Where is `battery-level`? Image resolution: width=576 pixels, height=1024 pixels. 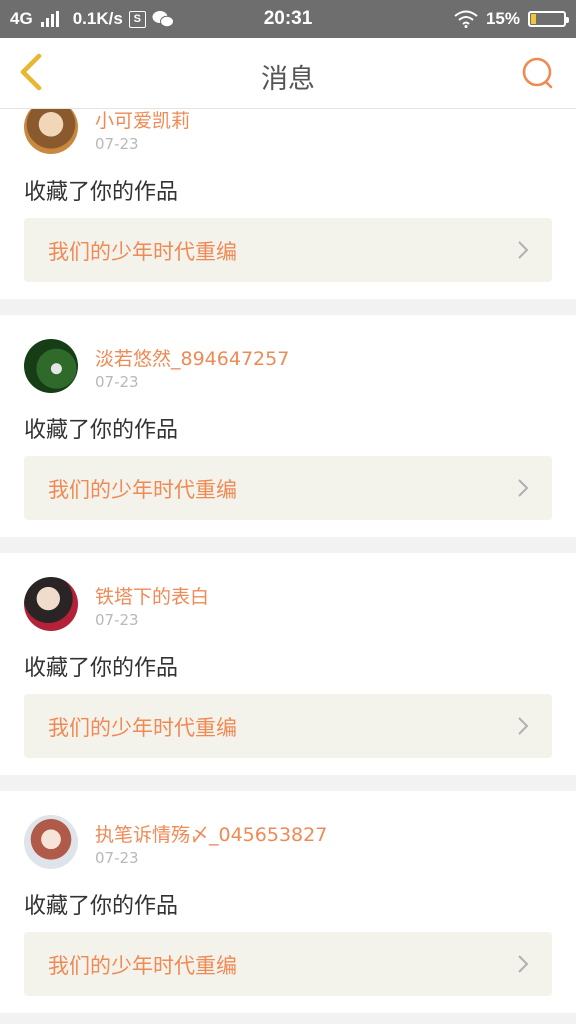 battery-level is located at coordinates (533, 19).